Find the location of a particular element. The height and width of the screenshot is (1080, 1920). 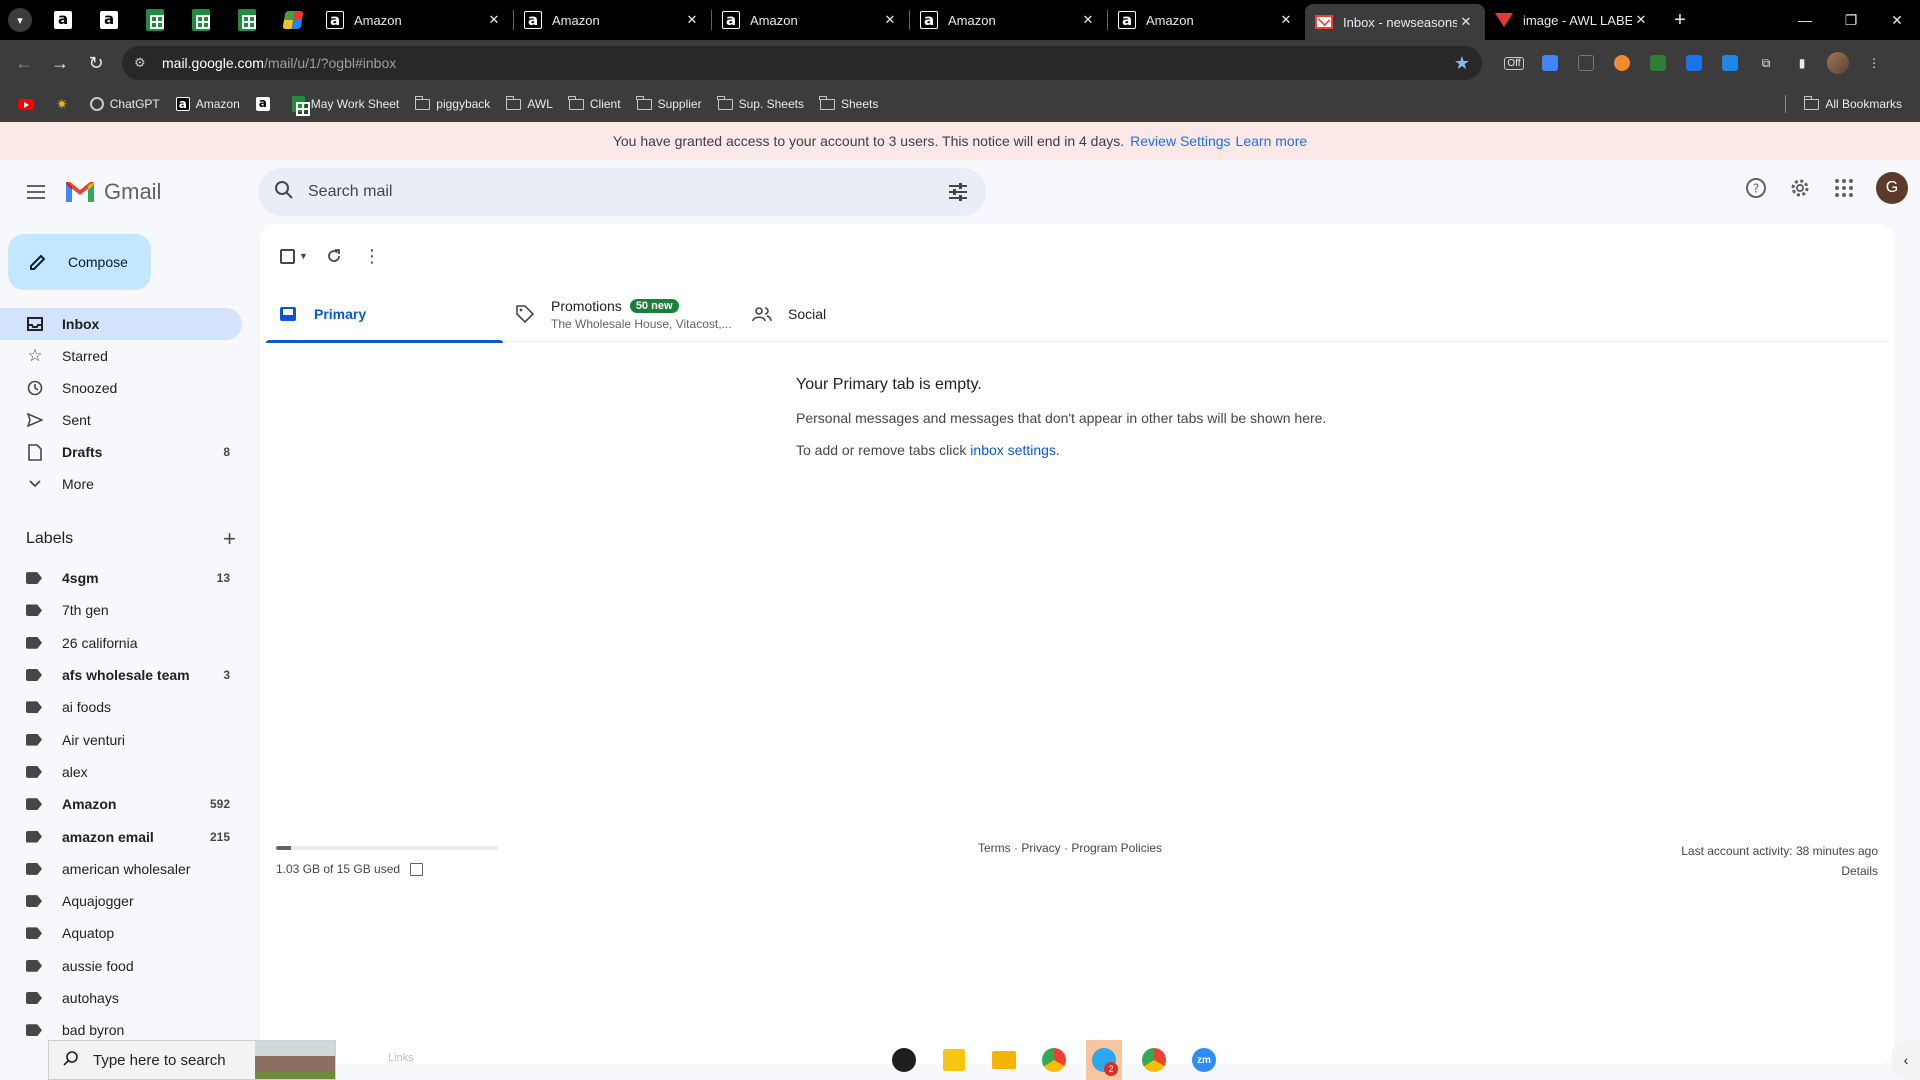

inbox-settings-link: inbox settings is located at coordinates (1013, 450).